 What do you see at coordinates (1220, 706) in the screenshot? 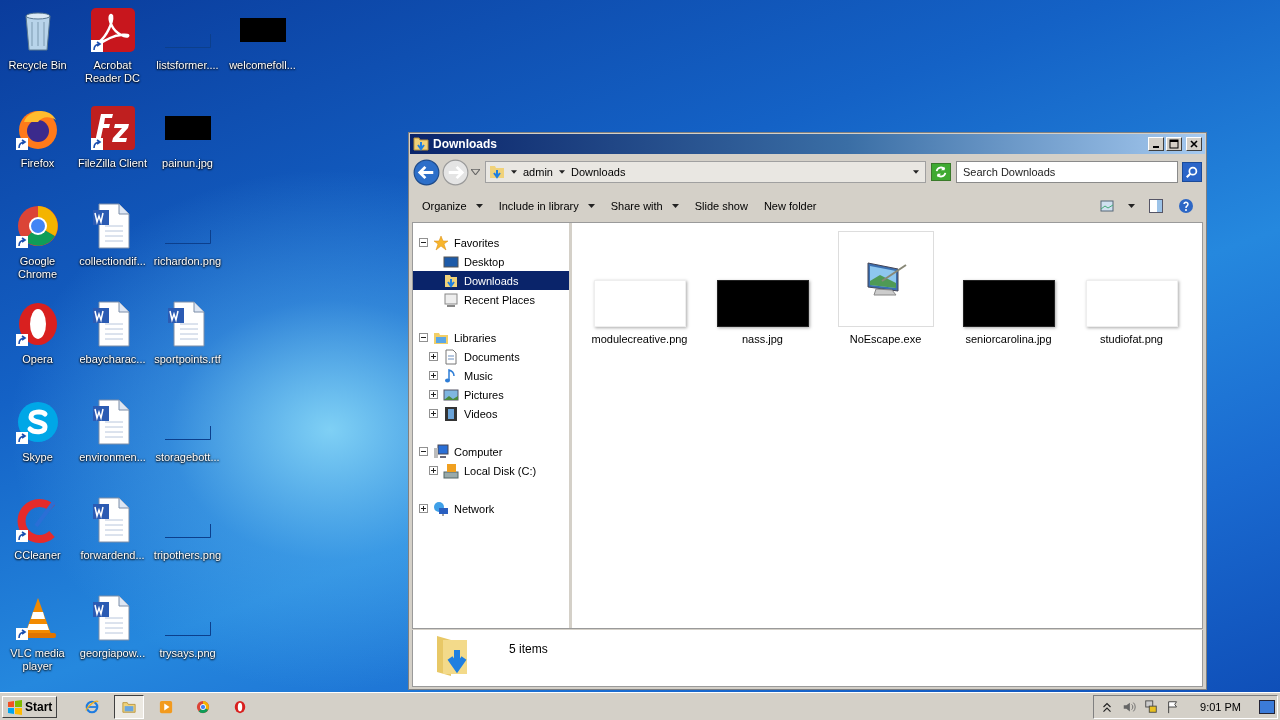
I see `clock: 9:01 PM` at bounding box center [1220, 706].